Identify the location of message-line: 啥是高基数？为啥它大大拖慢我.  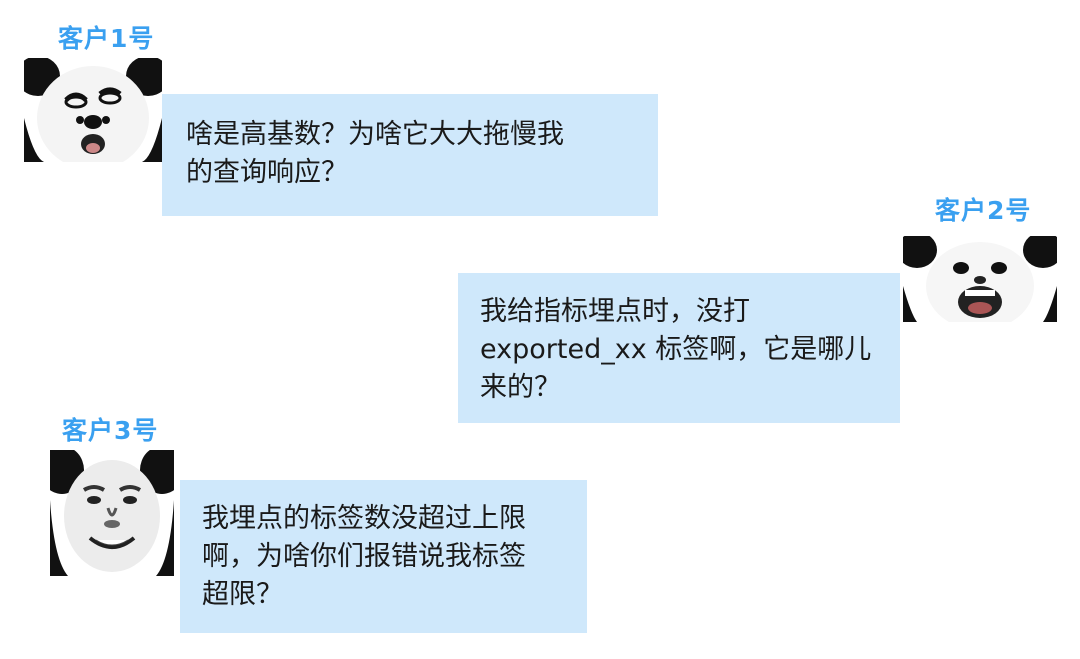
(375, 134).